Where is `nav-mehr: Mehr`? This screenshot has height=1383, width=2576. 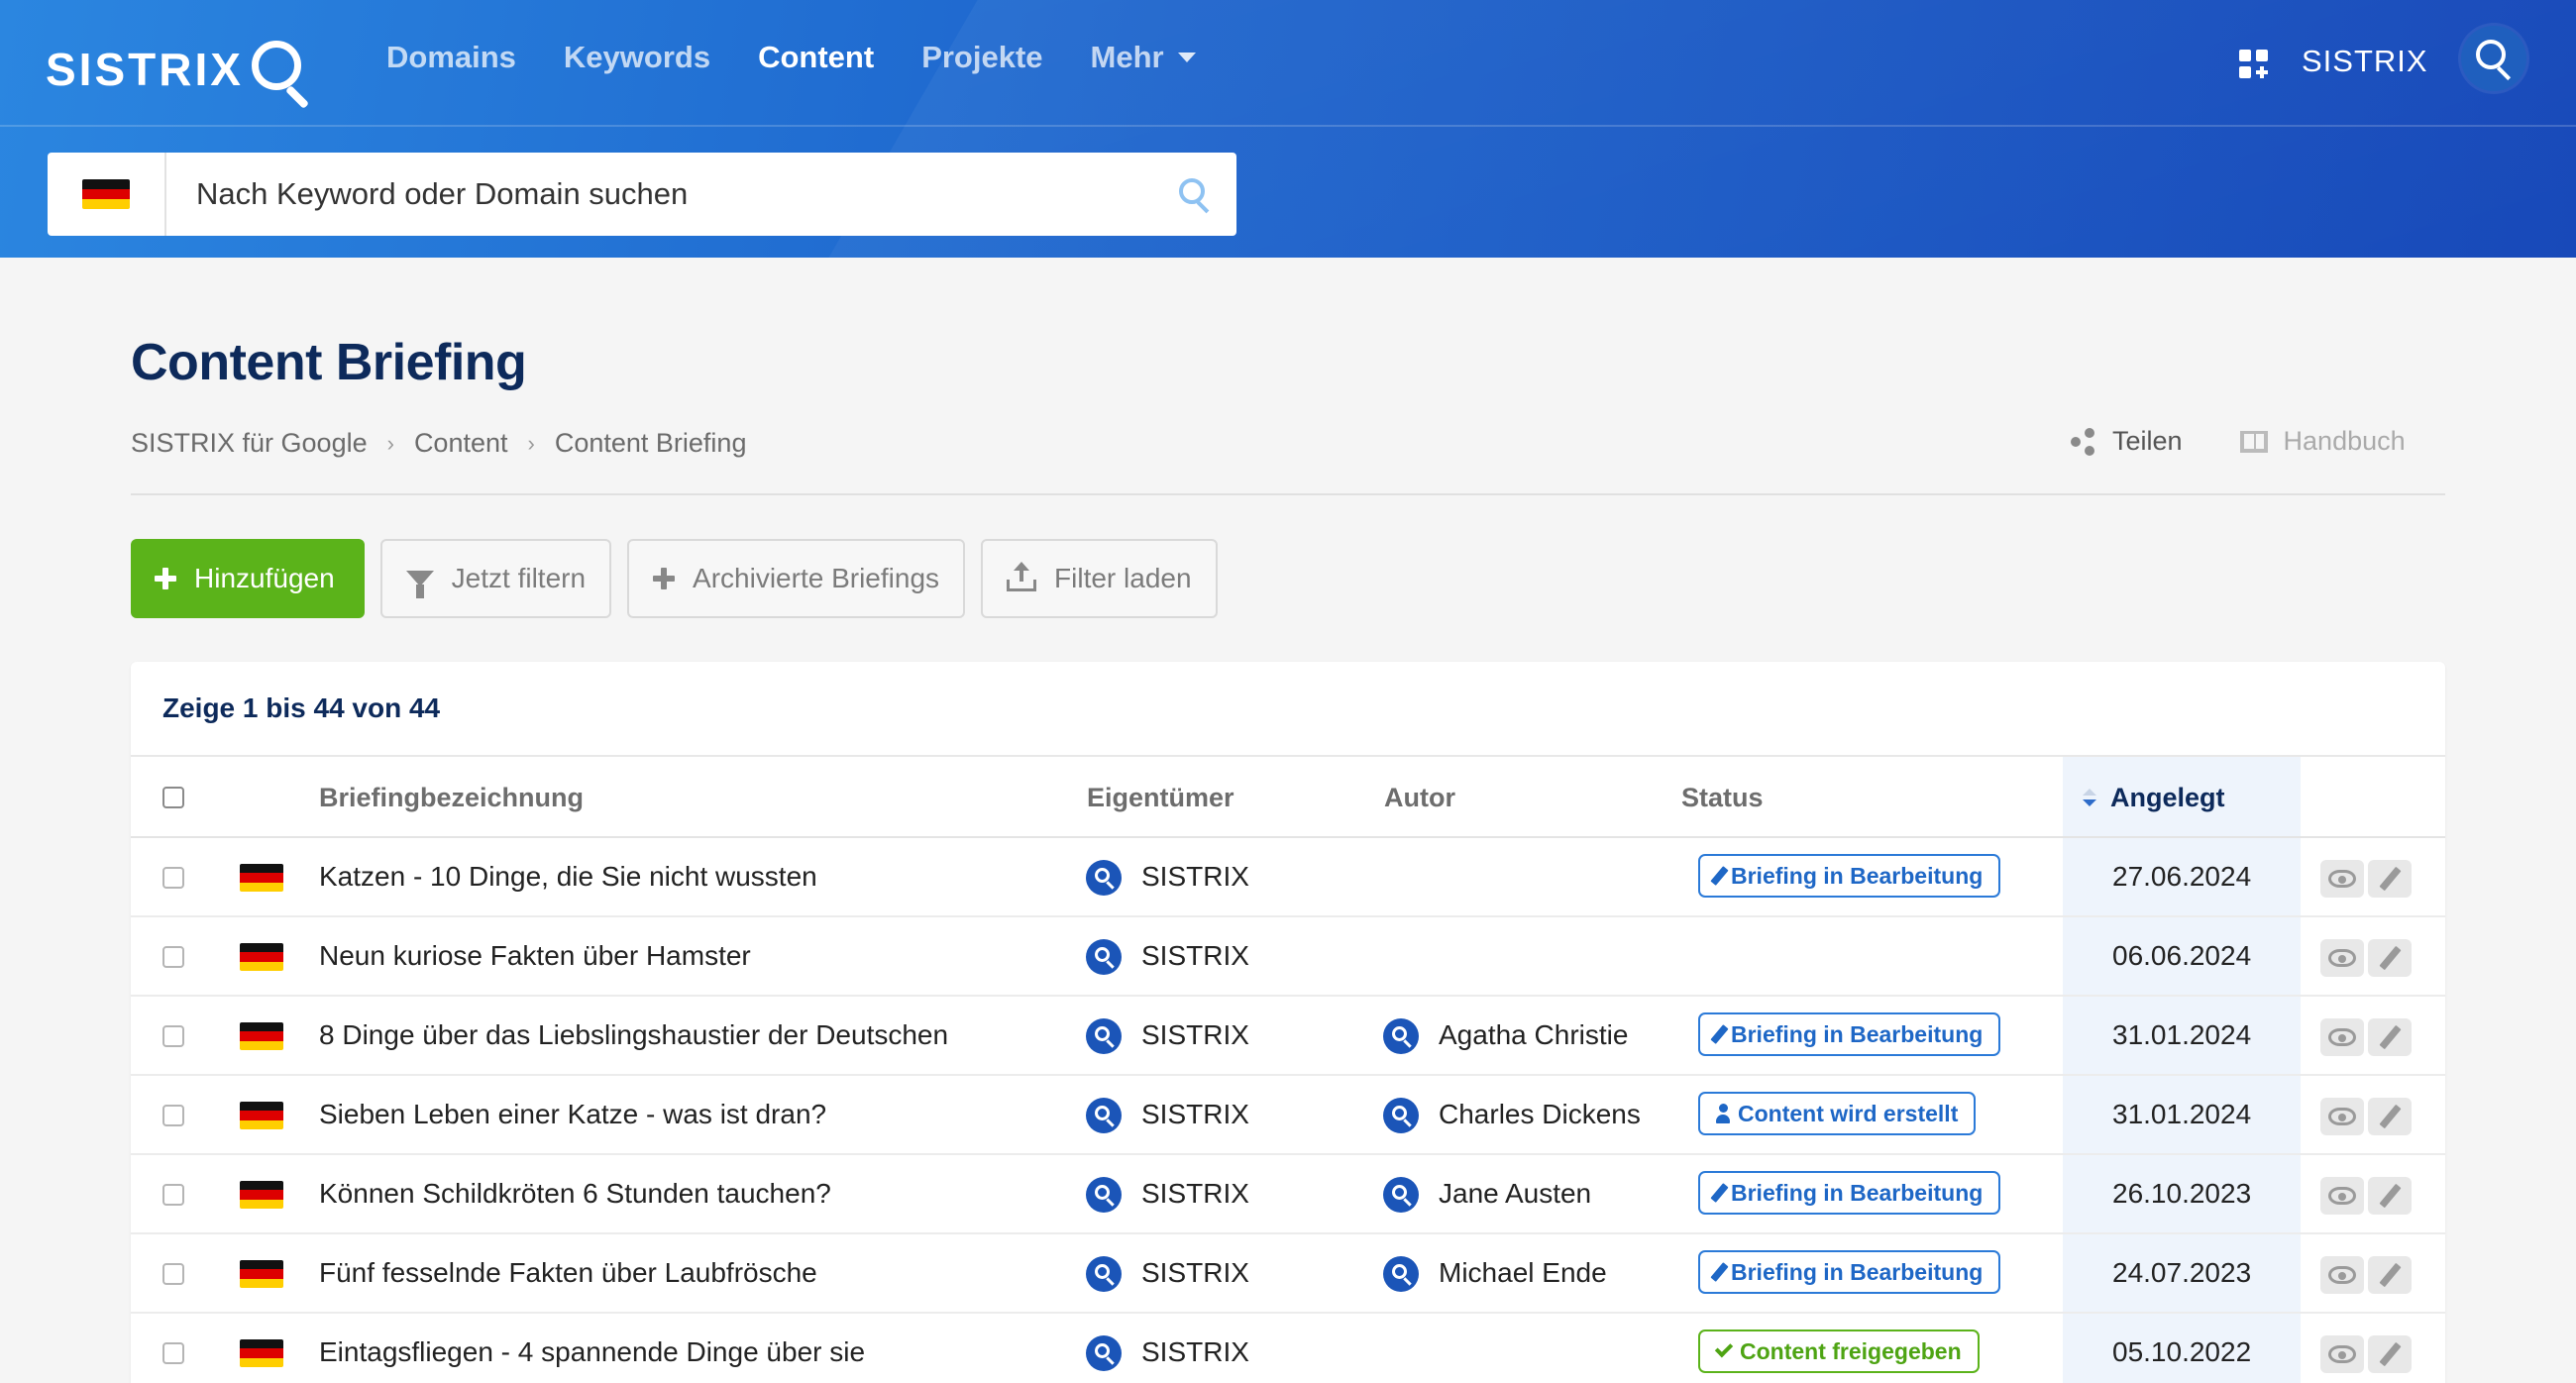 nav-mehr: Mehr is located at coordinates (1143, 57).